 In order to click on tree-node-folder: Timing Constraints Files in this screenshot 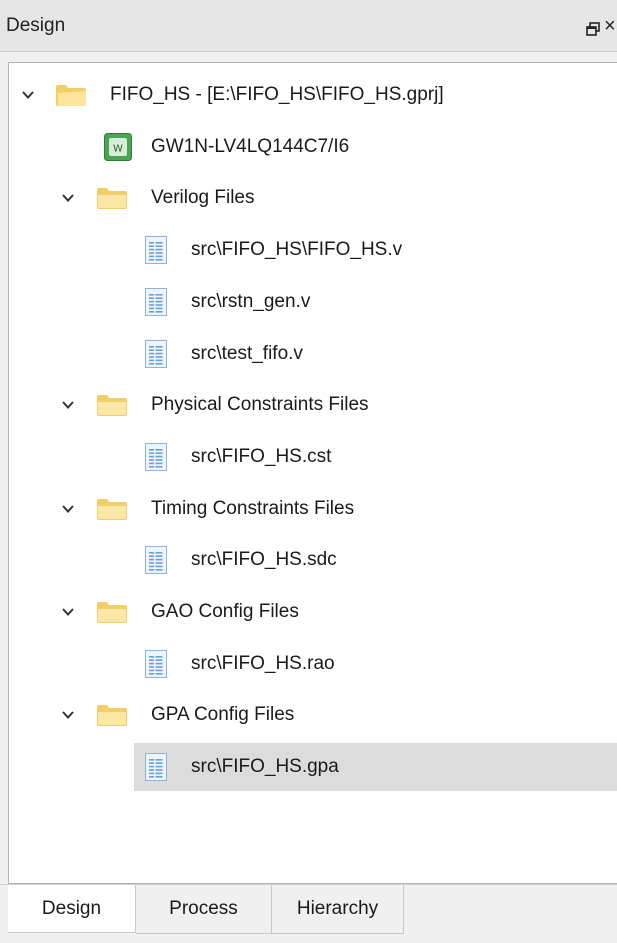, I will do `click(313, 509)`.